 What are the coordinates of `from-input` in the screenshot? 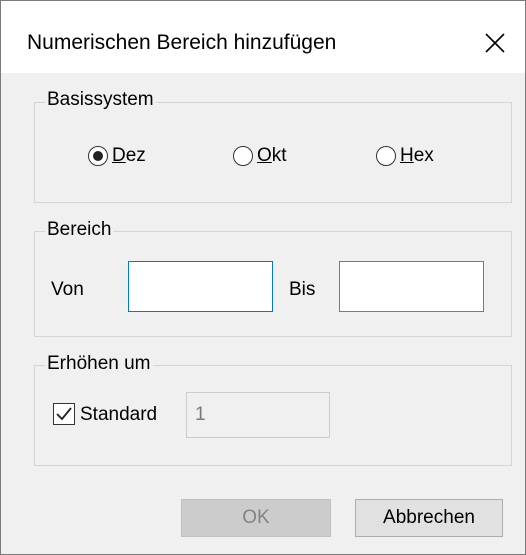 It's located at (200, 286).